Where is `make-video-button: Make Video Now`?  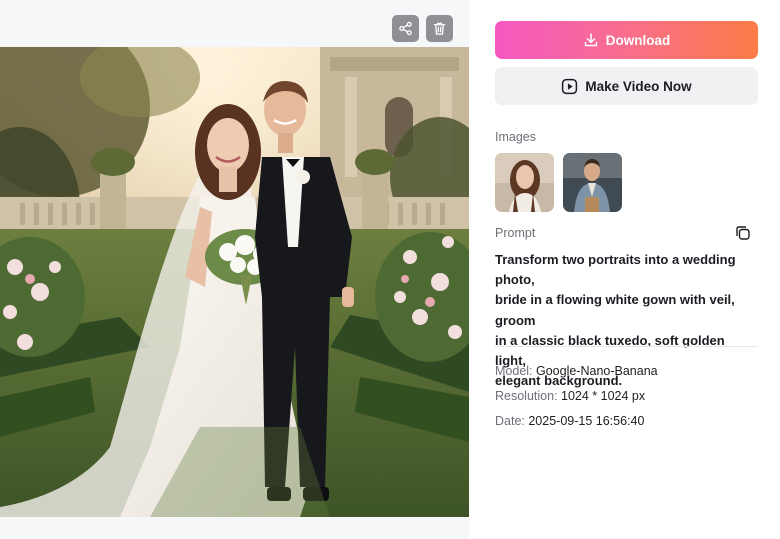 make-video-button: Make Video Now is located at coordinates (626, 86).